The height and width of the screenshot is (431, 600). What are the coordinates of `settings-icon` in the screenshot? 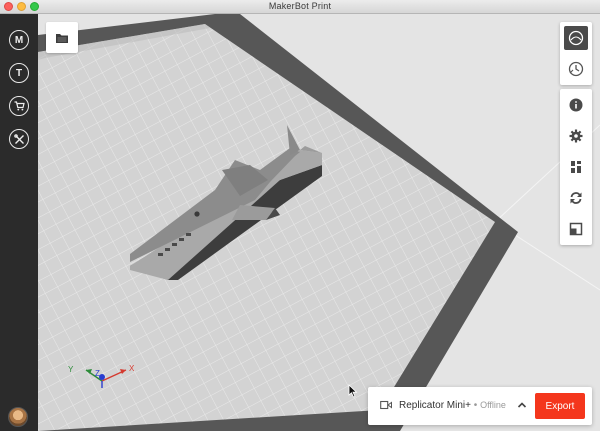 It's located at (576, 136).